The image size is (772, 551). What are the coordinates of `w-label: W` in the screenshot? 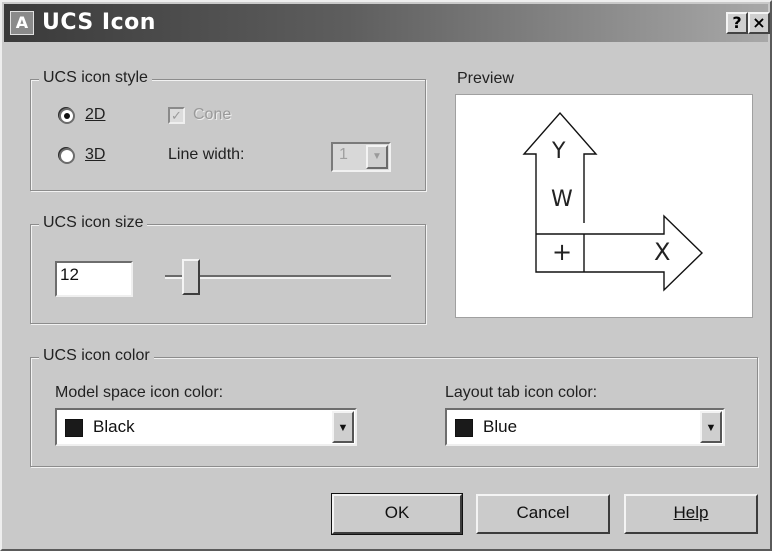 It's located at (562, 199).